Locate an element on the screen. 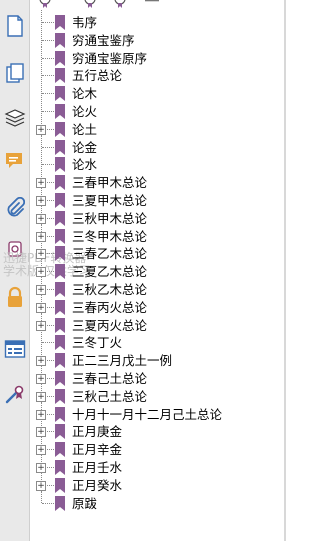  bookmark-item: + 三秋己土总论 is located at coordinates (158, 394).